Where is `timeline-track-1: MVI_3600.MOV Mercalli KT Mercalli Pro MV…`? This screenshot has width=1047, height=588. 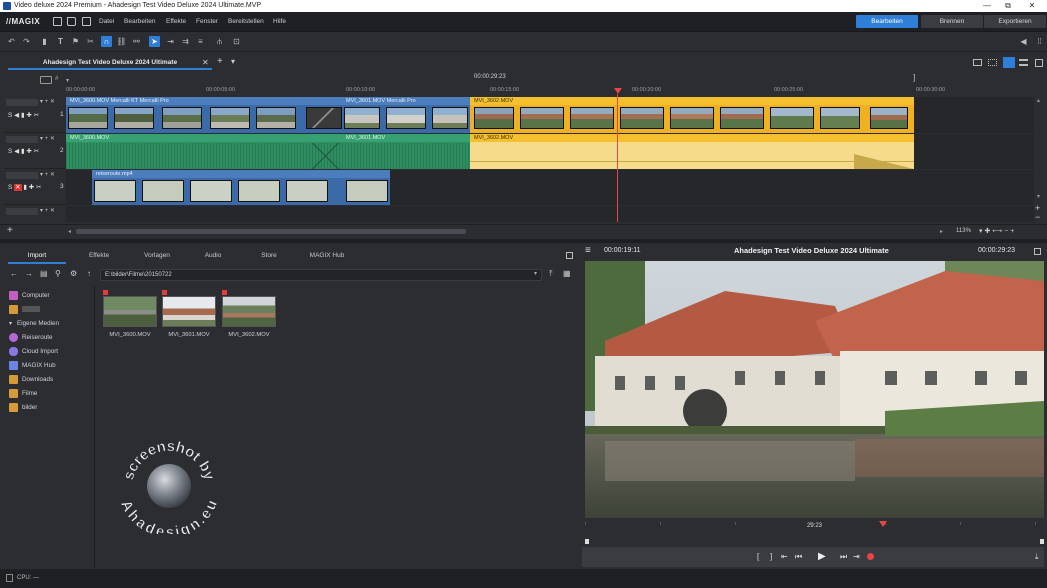
timeline-track-1: MVI_3600.MOV Mercalli KT Mercalli Pro MV… is located at coordinates (550, 115).